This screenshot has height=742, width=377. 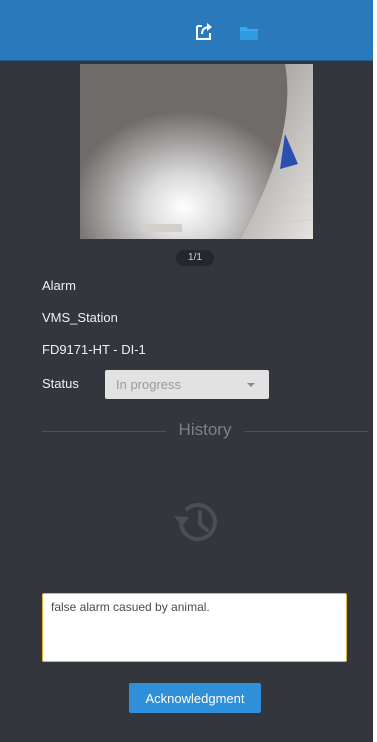 What do you see at coordinates (251, 385) in the screenshot?
I see `chevron-down-icon` at bounding box center [251, 385].